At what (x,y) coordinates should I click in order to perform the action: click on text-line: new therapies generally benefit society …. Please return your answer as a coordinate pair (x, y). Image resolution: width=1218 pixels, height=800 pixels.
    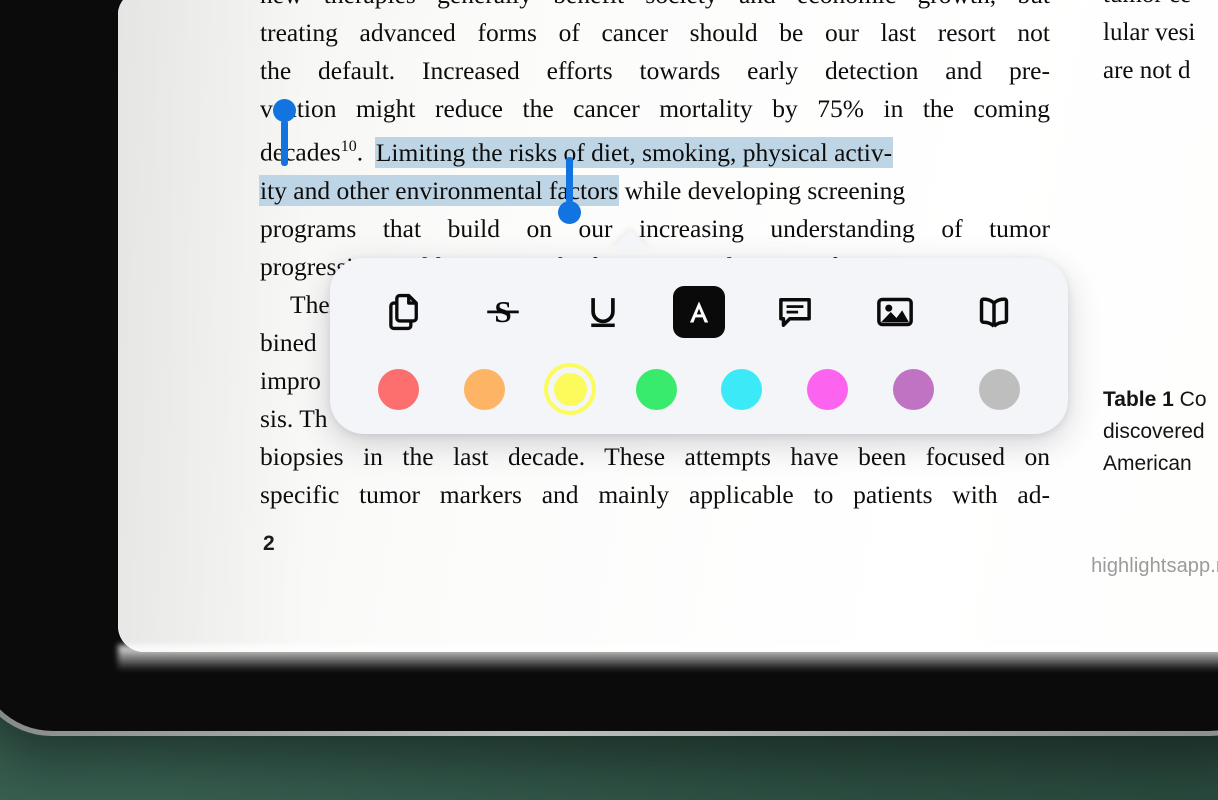
    Looking at the image, I should click on (655, 7).